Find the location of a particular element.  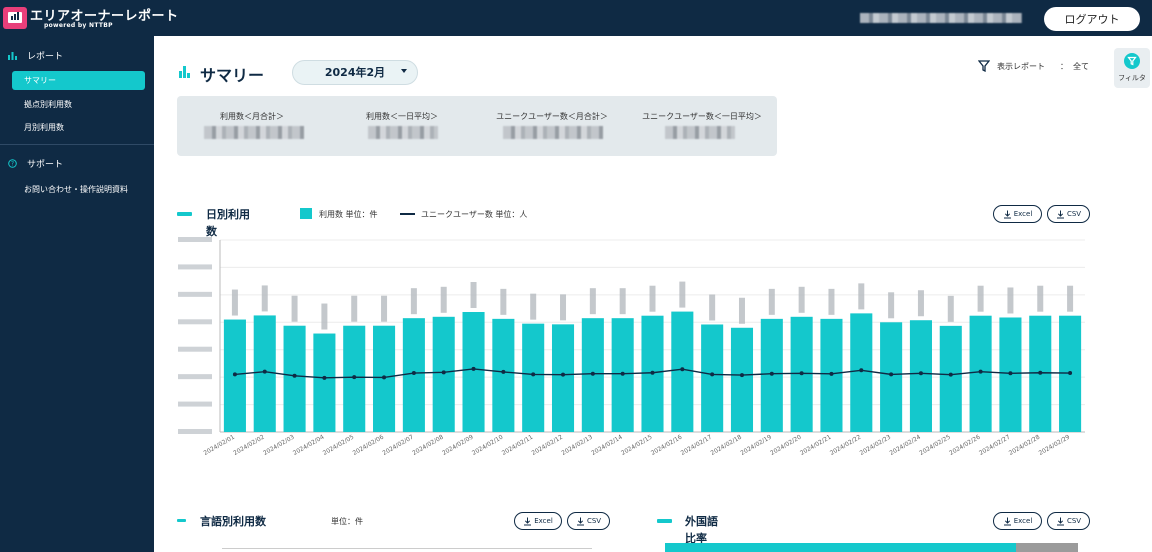

language-csv-button: CSV is located at coordinates (588, 521).